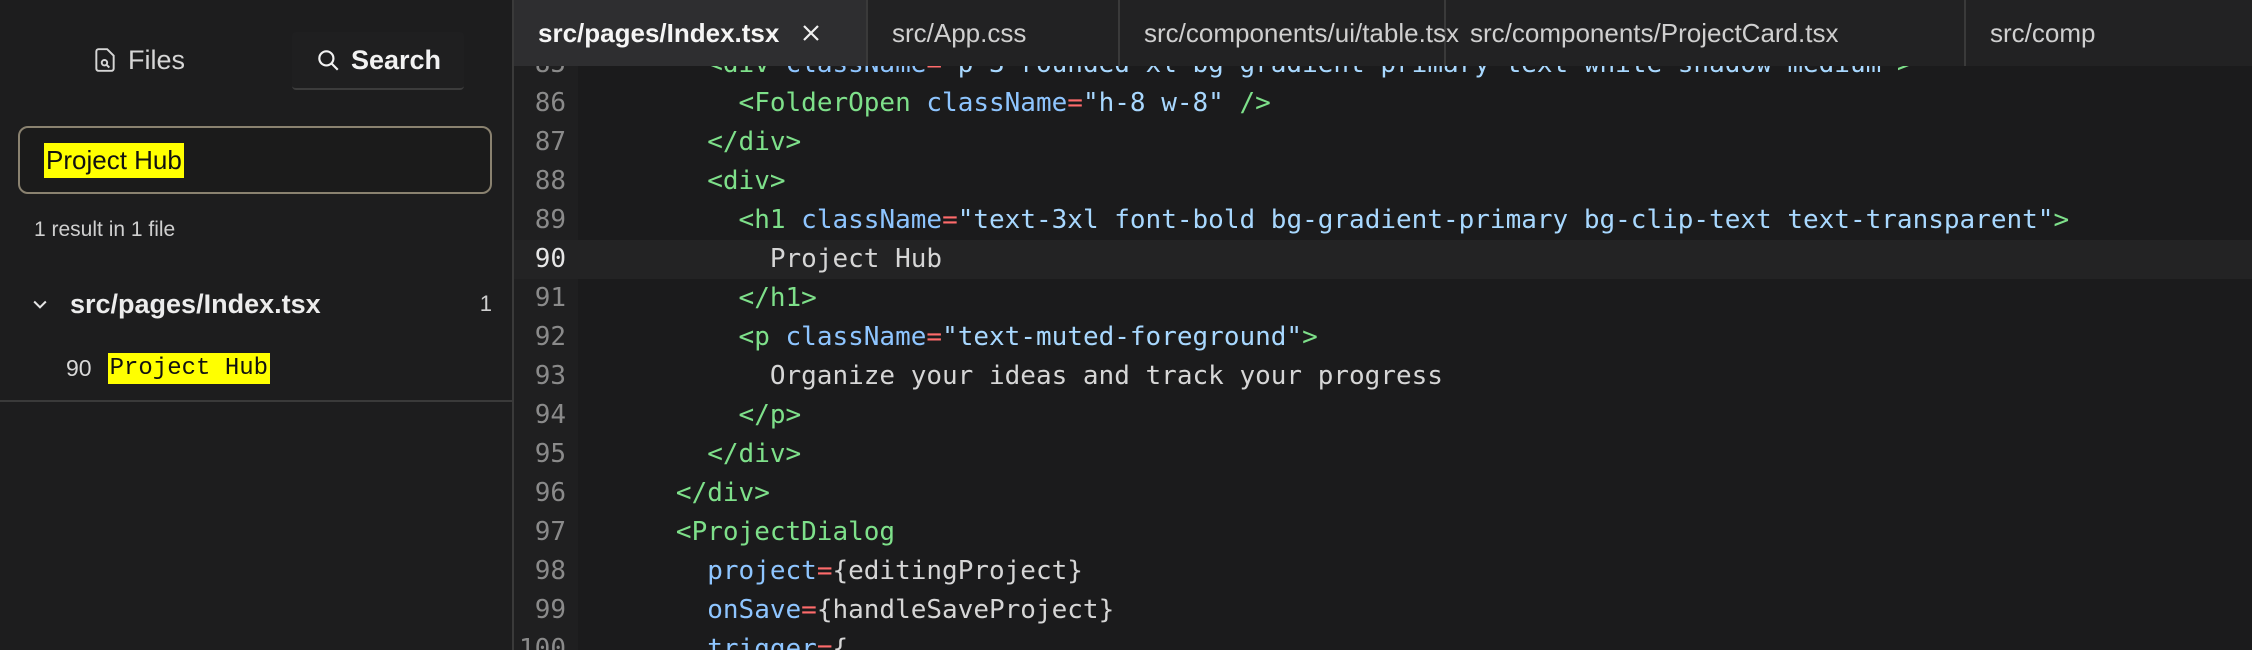  I want to click on editor-tab-project-card: src/components/ProjectCard.tsx, so click(1706, 33).